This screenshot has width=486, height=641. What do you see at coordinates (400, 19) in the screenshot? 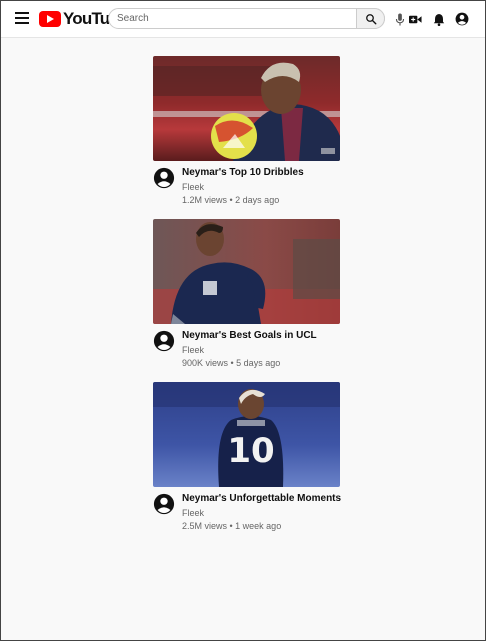
I see `microphone-icon` at bounding box center [400, 19].